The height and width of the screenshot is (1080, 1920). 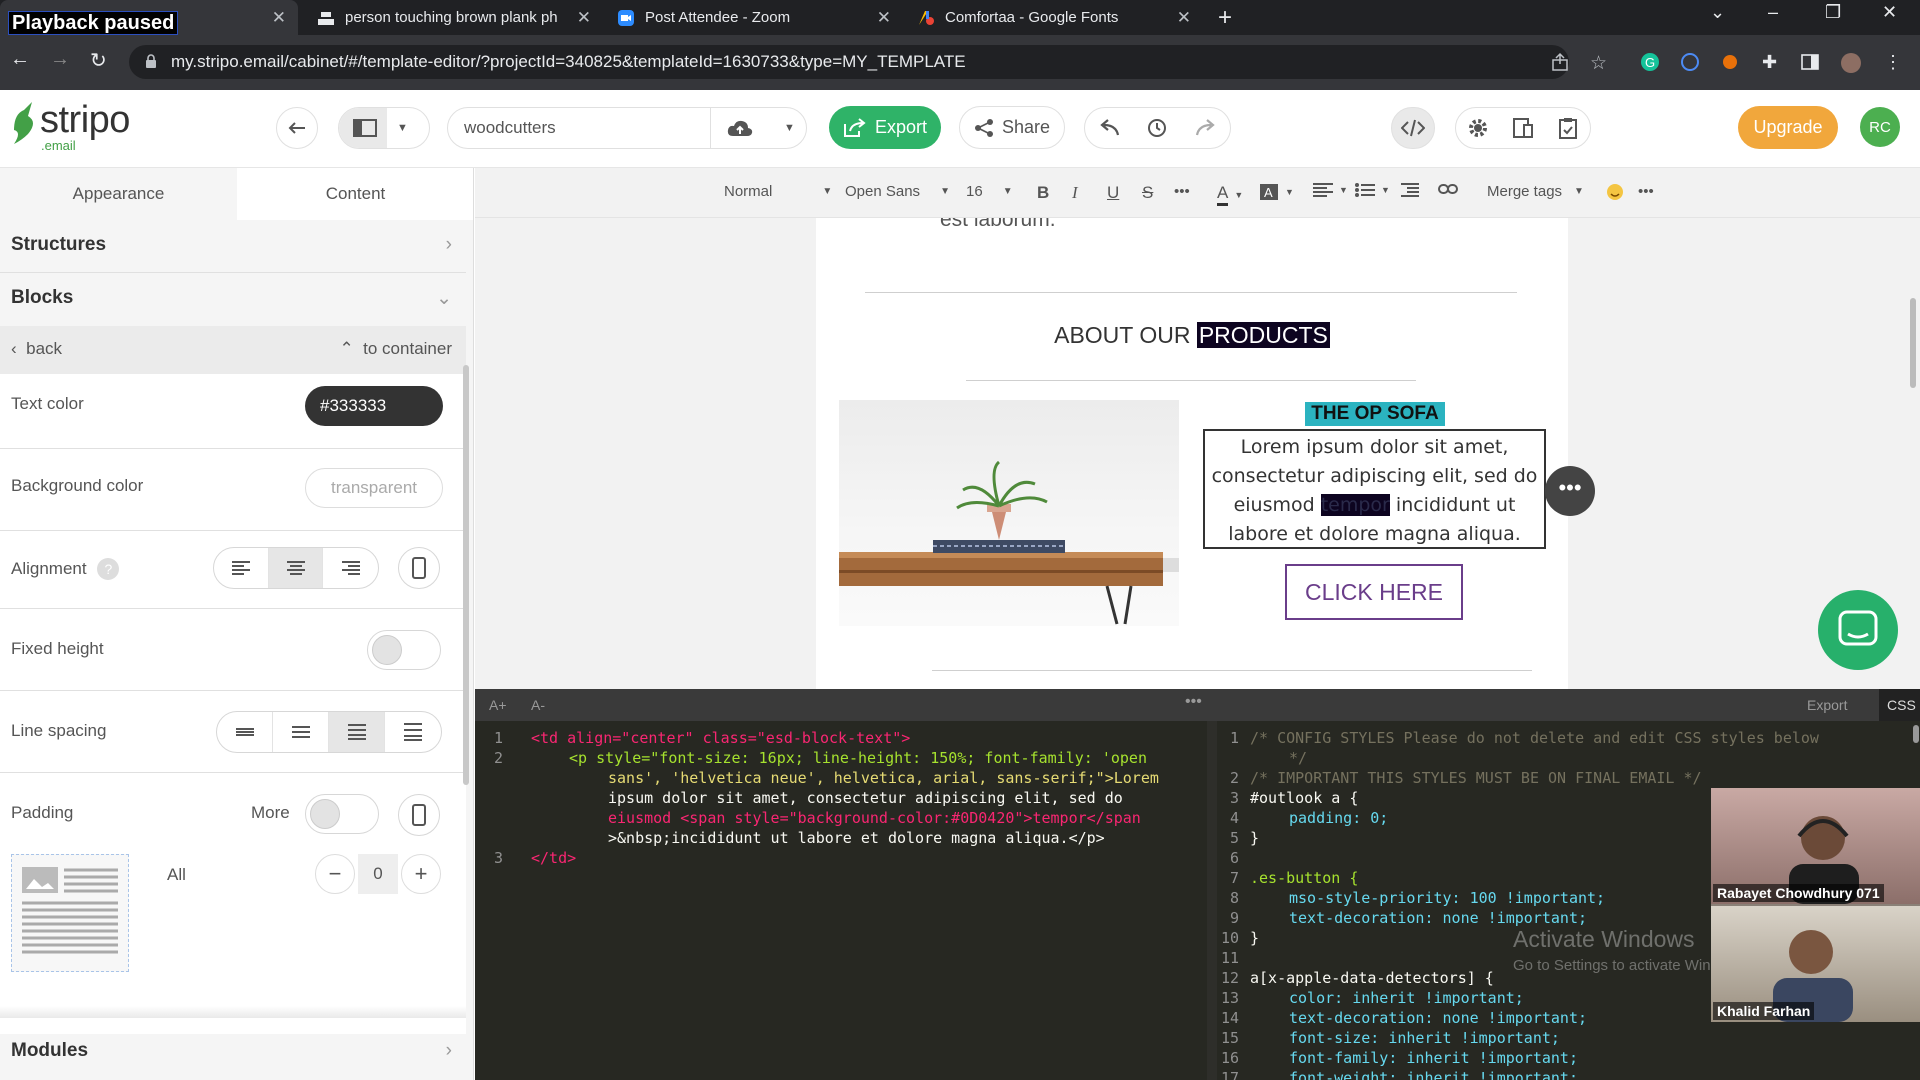 What do you see at coordinates (1827, 705) in the screenshot?
I see `code-export-button: Export` at bounding box center [1827, 705].